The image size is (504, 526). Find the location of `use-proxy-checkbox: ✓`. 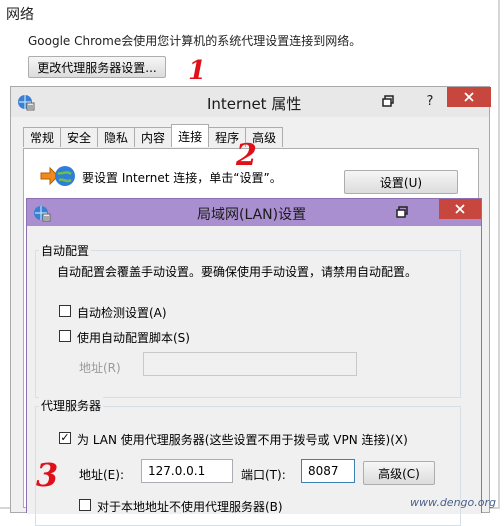

use-proxy-checkbox: ✓ is located at coordinates (65, 438).